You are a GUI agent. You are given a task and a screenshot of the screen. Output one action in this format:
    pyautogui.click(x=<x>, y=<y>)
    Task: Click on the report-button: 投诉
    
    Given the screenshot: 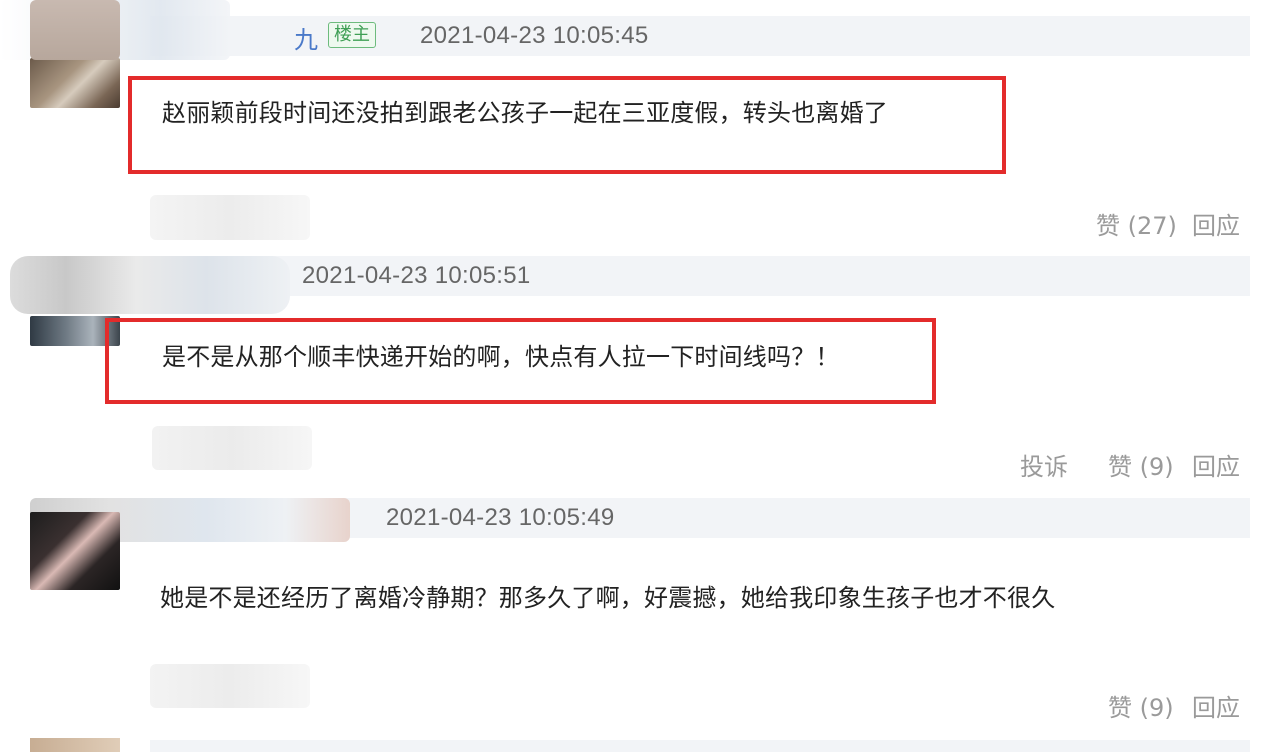 What is the action you would take?
    pyautogui.click(x=1044, y=464)
    